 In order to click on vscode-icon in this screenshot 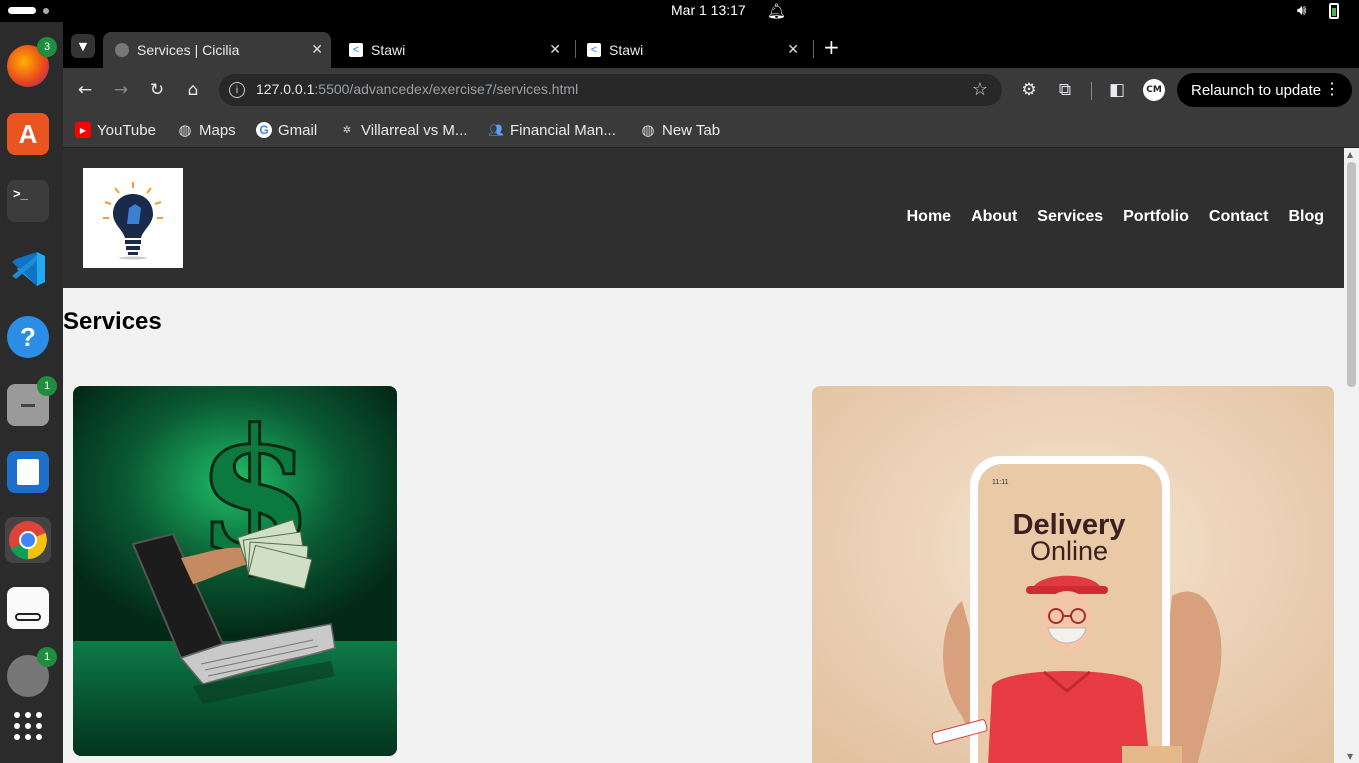, I will do `click(28, 269)`.